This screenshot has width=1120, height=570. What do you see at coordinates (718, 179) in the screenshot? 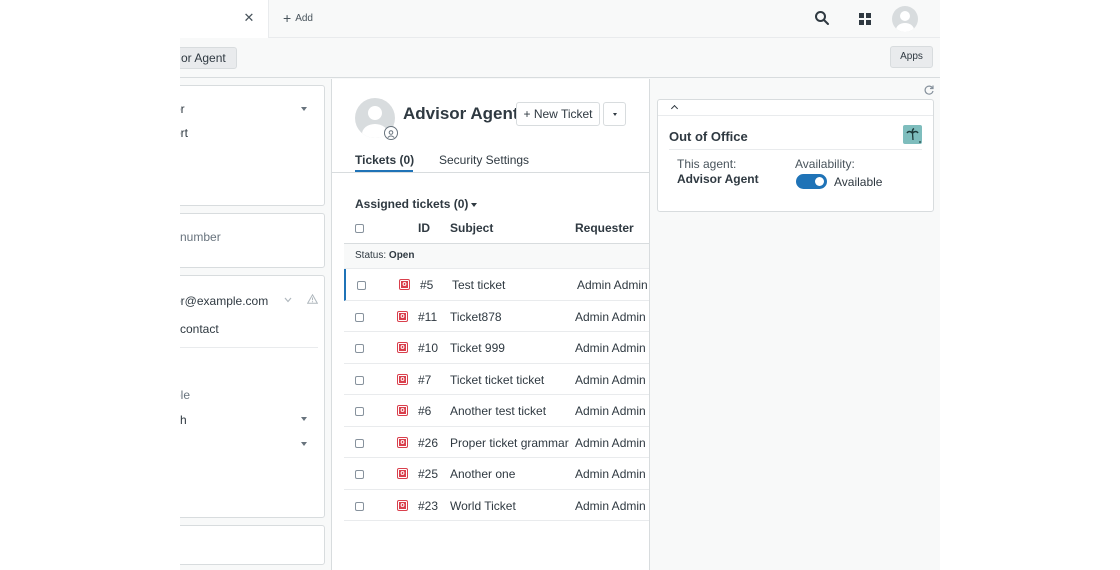
I see `agent-name: Advisor Agent` at bounding box center [718, 179].